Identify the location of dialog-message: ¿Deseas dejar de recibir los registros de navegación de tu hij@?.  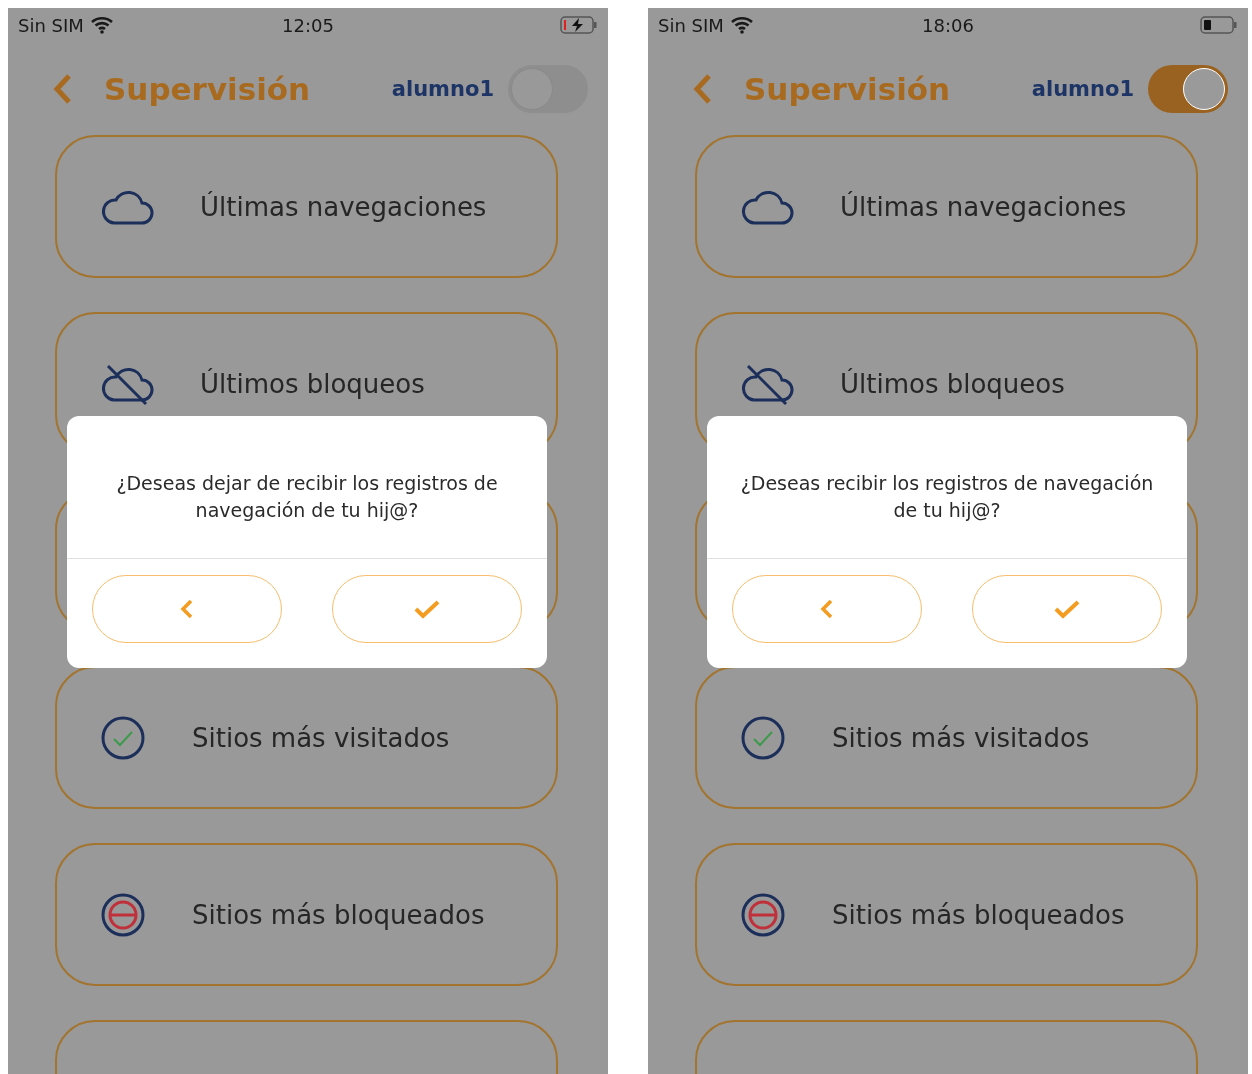
(307, 487).